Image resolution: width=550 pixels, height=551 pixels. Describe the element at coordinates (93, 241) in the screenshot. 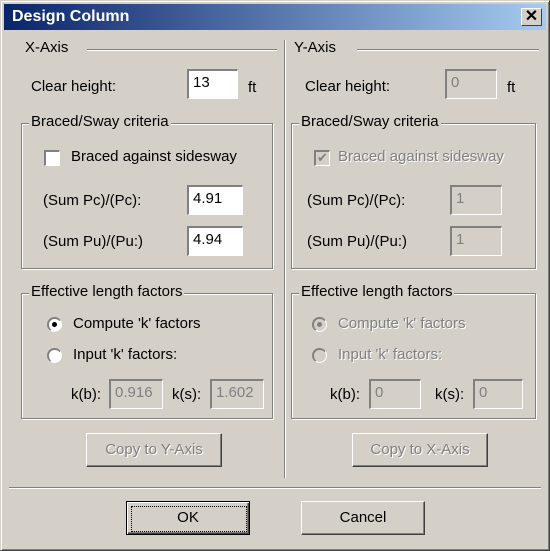

I see `x-sum-pu-label: (Sum Pu)/(Pu:)` at that location.